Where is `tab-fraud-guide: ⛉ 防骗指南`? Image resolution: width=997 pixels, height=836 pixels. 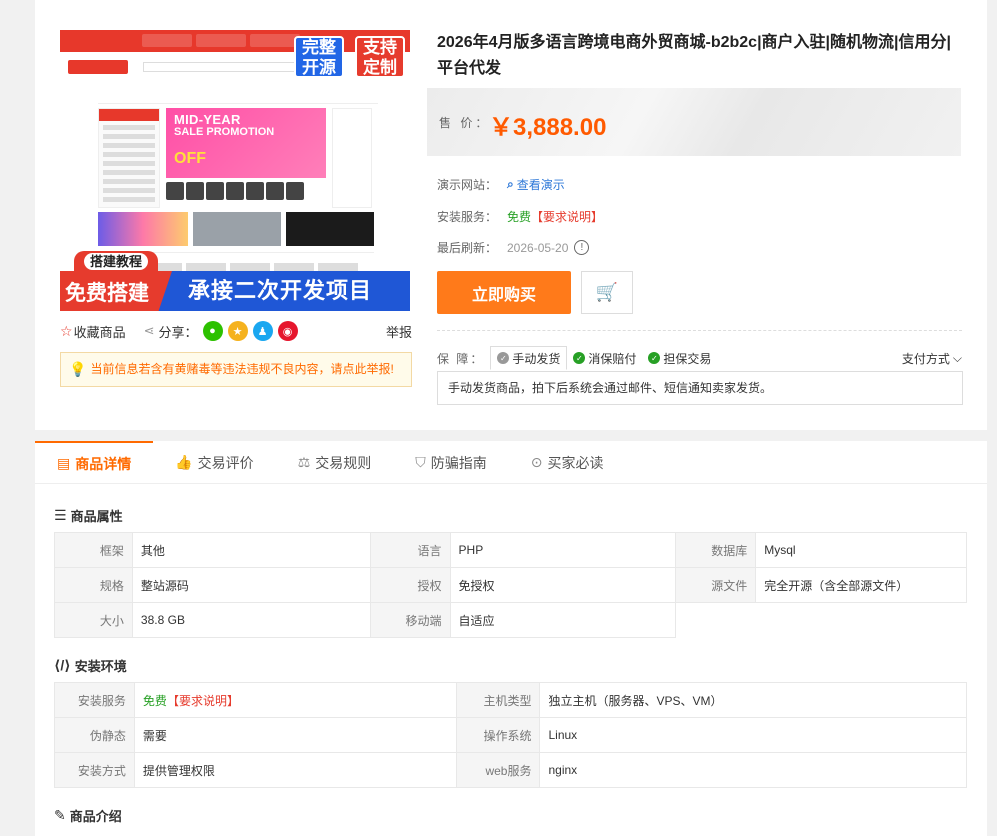 tab-fraud-guide: ⛉ 防骗指南 is located at coordinates (451, 462).